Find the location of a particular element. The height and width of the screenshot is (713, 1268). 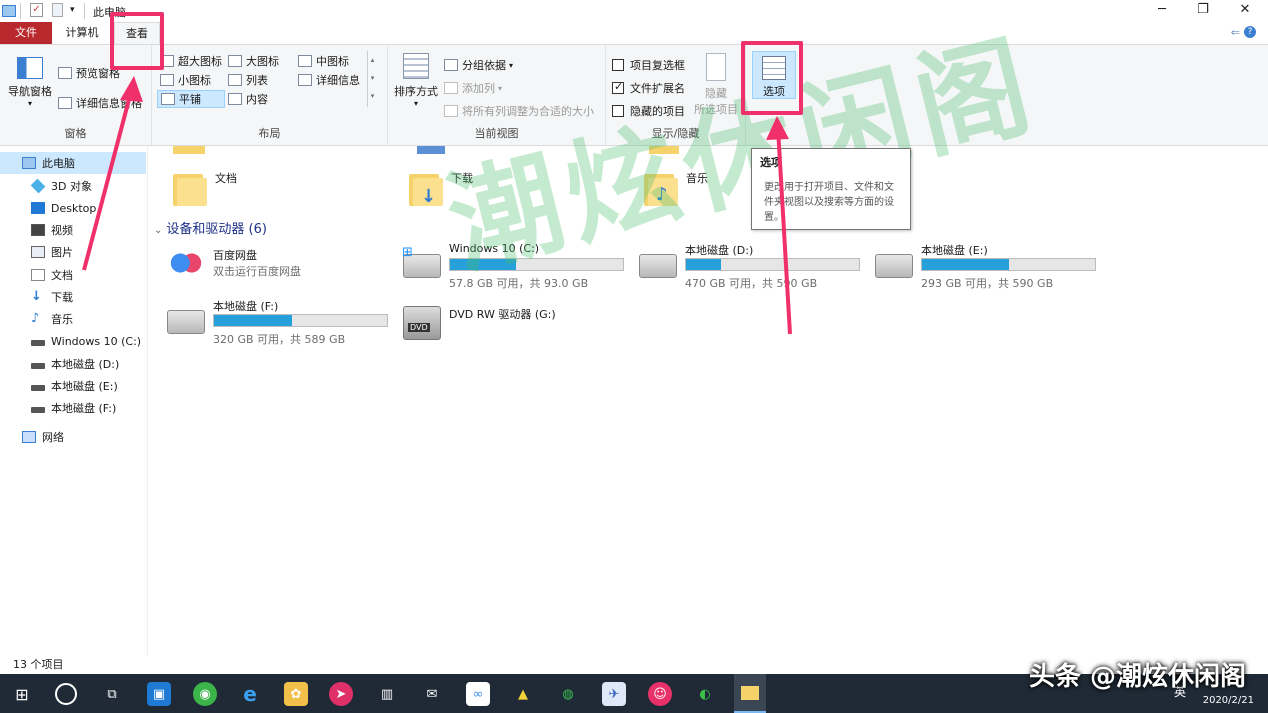

drive-e: 本地磁盘 (E:) 293 GB 可用，共 590 GB is located at coordinates (990, 266).